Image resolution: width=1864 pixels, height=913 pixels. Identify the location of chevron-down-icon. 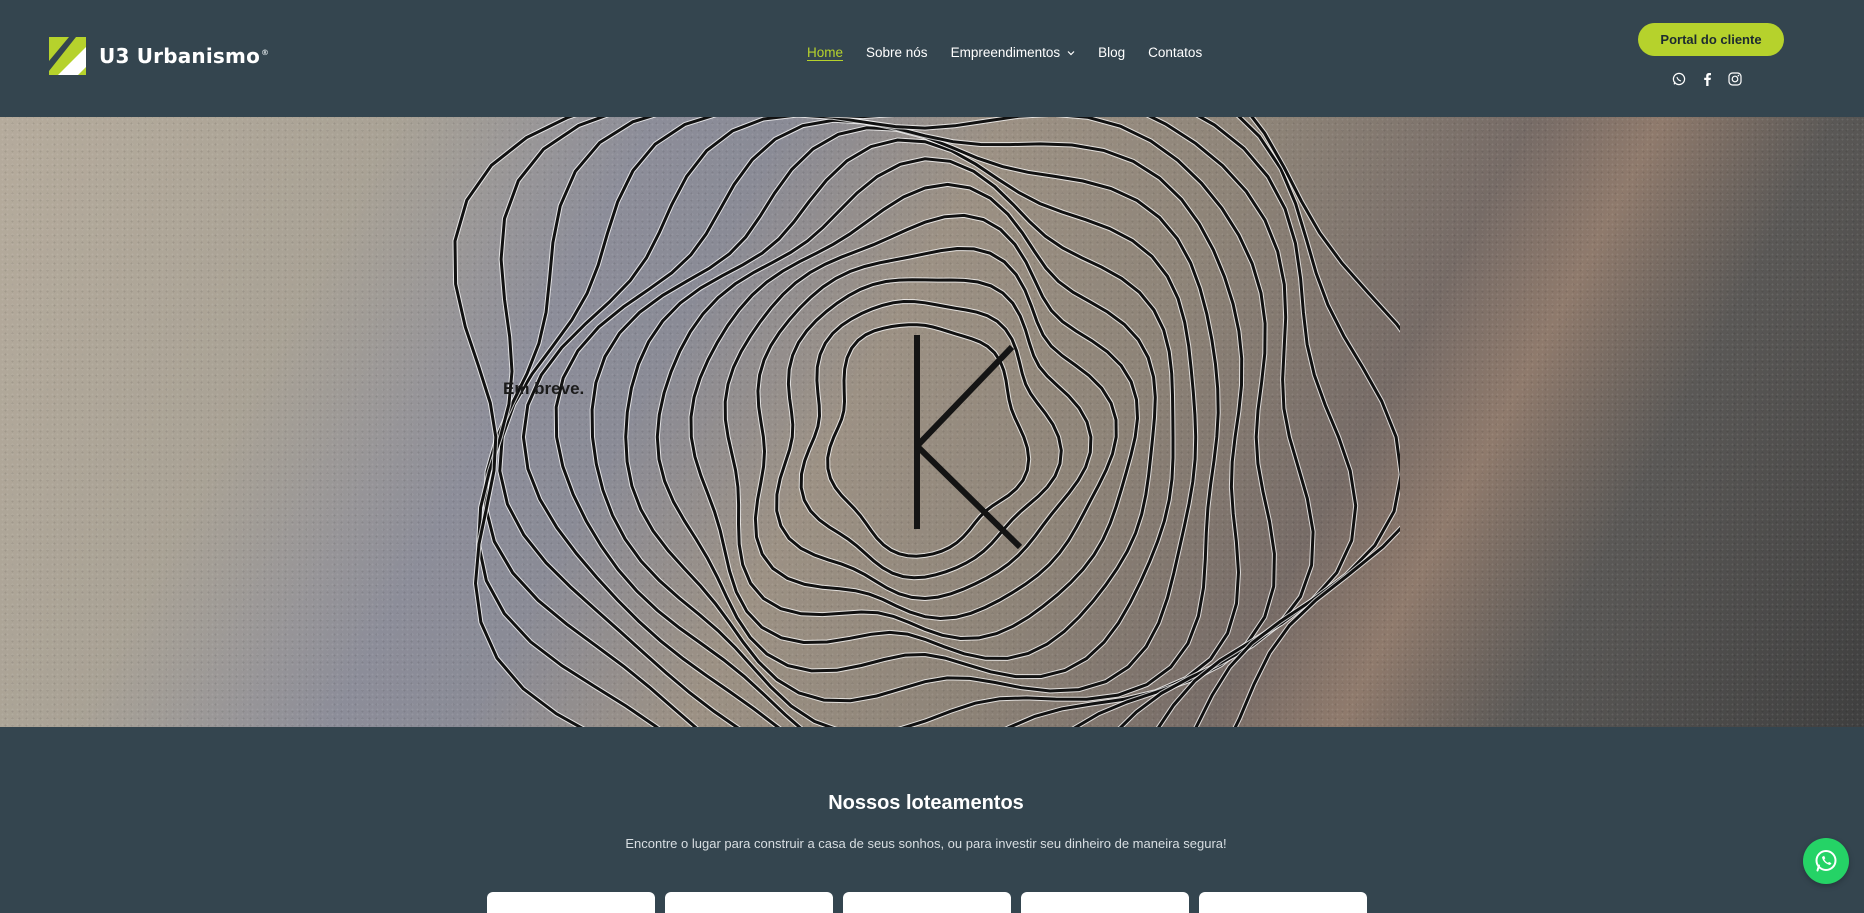
(1071, 52).